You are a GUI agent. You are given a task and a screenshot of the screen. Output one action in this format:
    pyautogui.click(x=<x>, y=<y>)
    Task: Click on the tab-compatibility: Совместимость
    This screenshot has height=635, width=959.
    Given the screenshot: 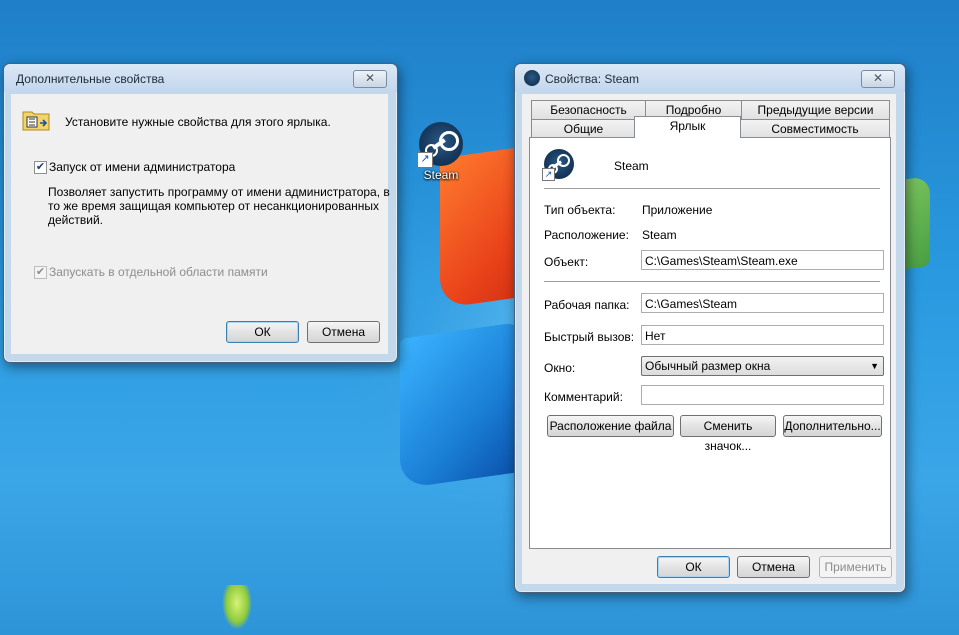 What is the action you would take?
    pyautogui.click(x=815, y=128)
    